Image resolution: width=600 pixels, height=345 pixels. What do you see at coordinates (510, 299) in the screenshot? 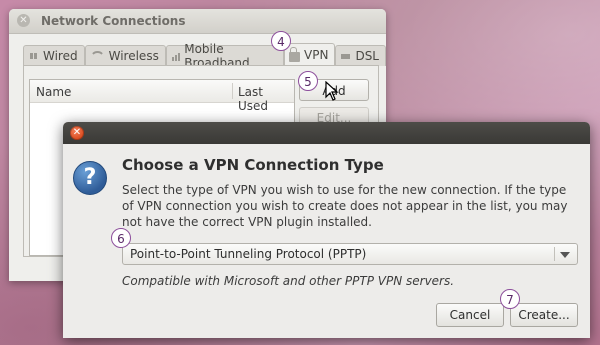
I see `callout-marker: 7` at bounding box center [510, 299].